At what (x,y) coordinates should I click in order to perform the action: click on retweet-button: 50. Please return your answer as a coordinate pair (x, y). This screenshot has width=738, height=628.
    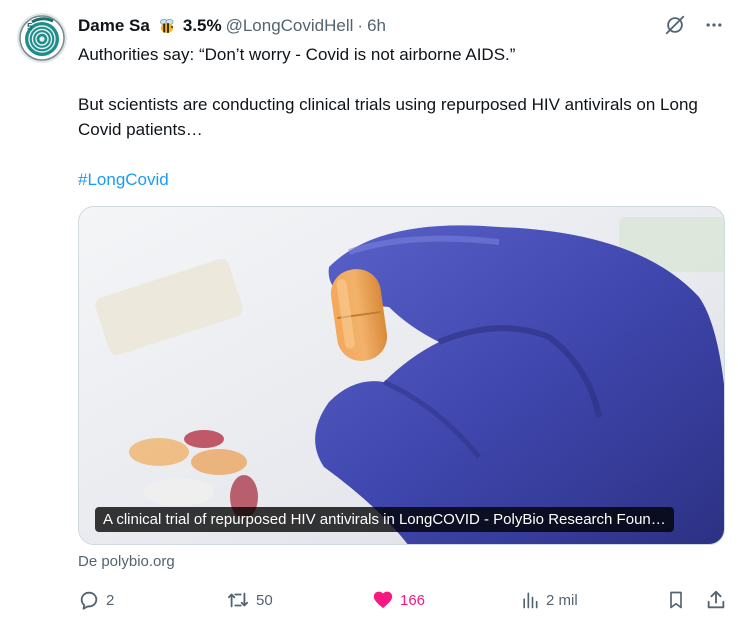
    Looking at the image, I should click on (249, 600).